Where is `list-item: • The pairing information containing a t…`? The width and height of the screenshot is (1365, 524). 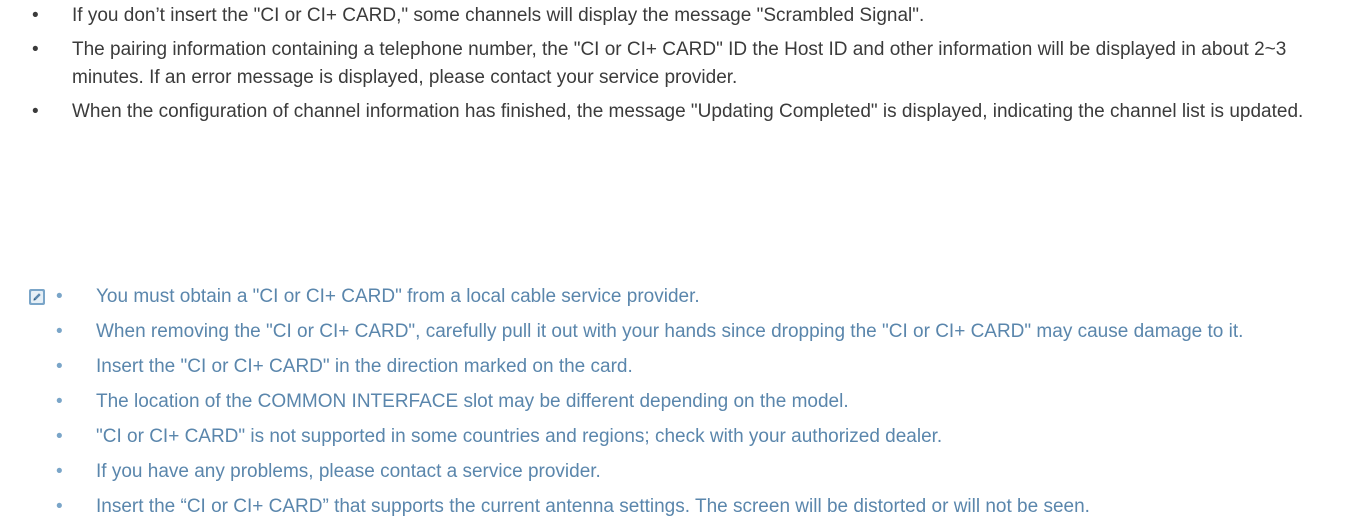 list-item: • The pairing information containing a t… is located at coordinates (687, 64).